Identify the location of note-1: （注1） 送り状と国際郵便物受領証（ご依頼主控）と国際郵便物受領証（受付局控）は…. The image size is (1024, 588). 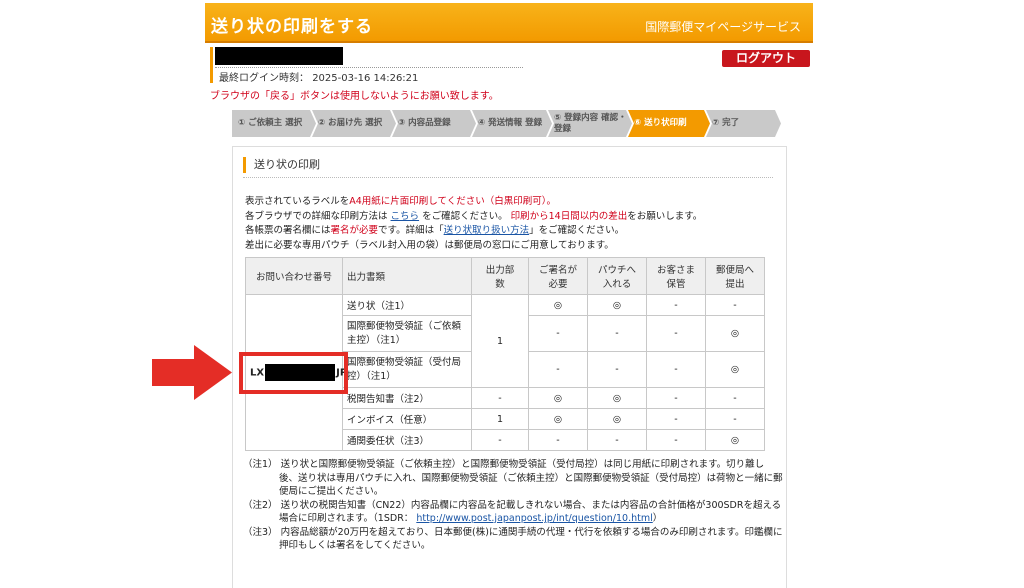
(513, 478).